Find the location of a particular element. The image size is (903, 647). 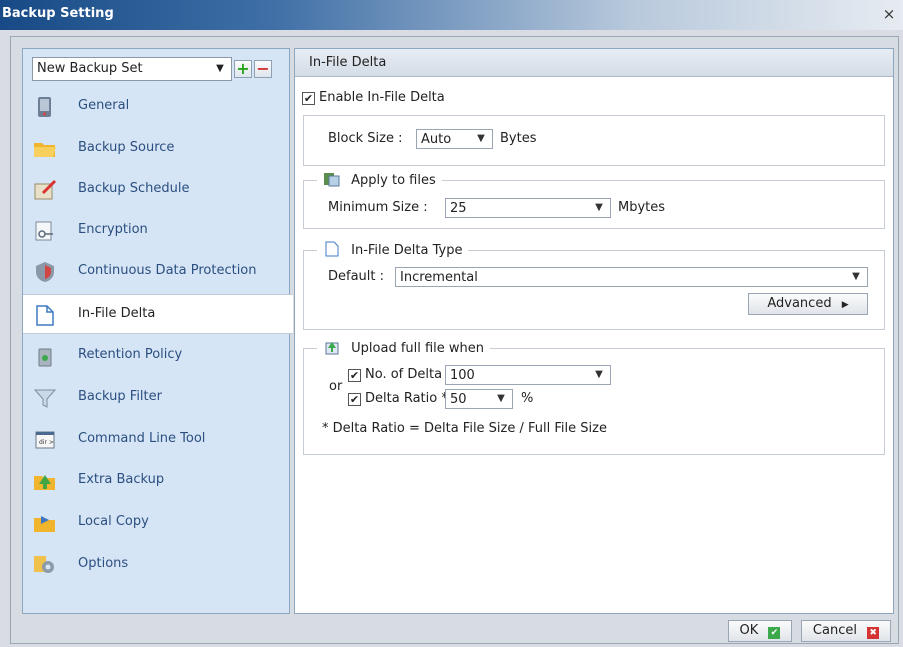

minimum-size-unit: Mbytes is located at coordinates (642, 207).